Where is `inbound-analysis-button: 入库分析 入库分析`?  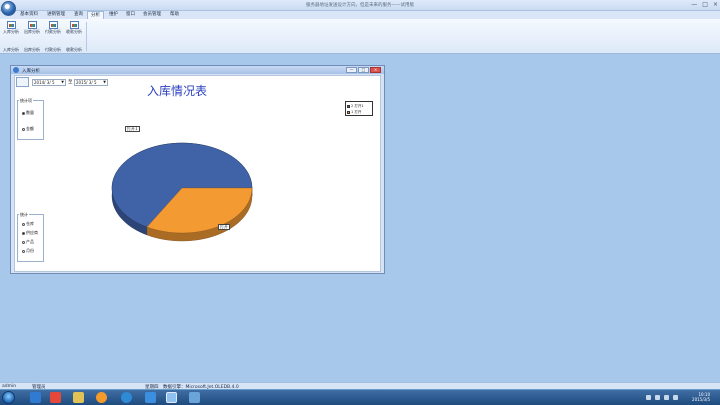
inbound-analysis-button: 入库分析 入库分析 is located at coordinates (11, 36).